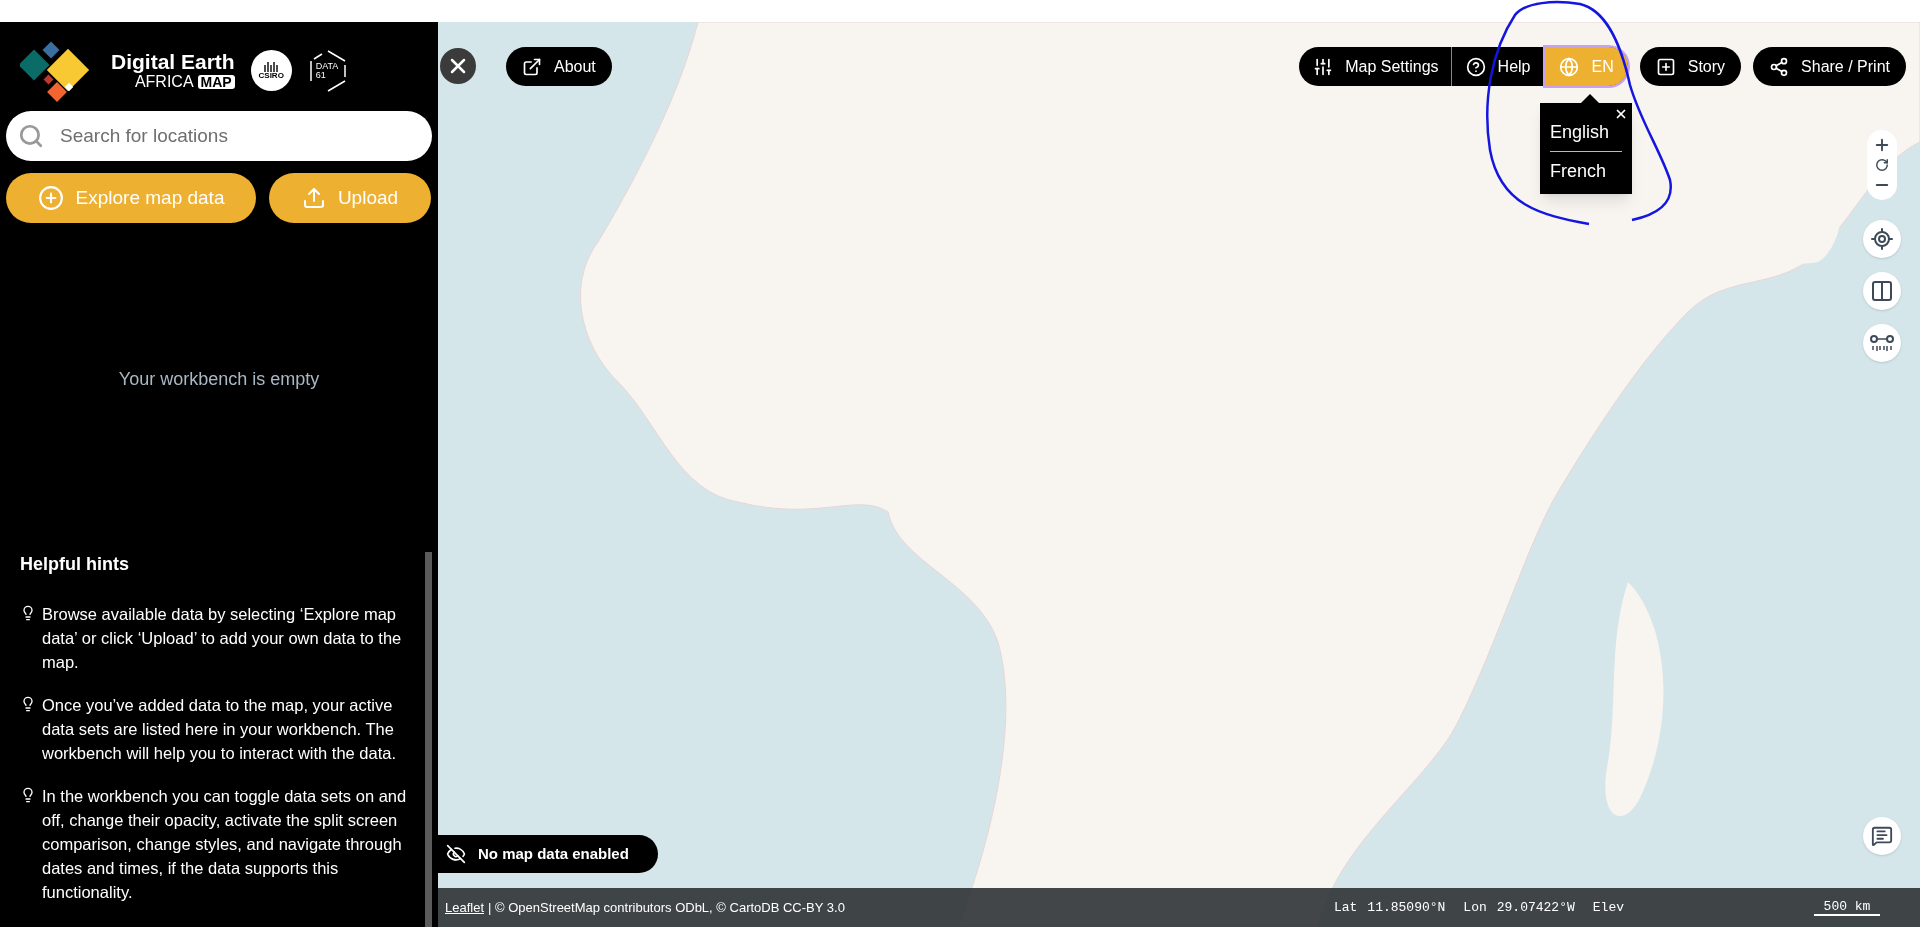 This screenshot has height=927, width=1920. What do you see at coordinates (1475, 66) in the screenshot?
I see `help-icon` at bounding box center [1475, 66].